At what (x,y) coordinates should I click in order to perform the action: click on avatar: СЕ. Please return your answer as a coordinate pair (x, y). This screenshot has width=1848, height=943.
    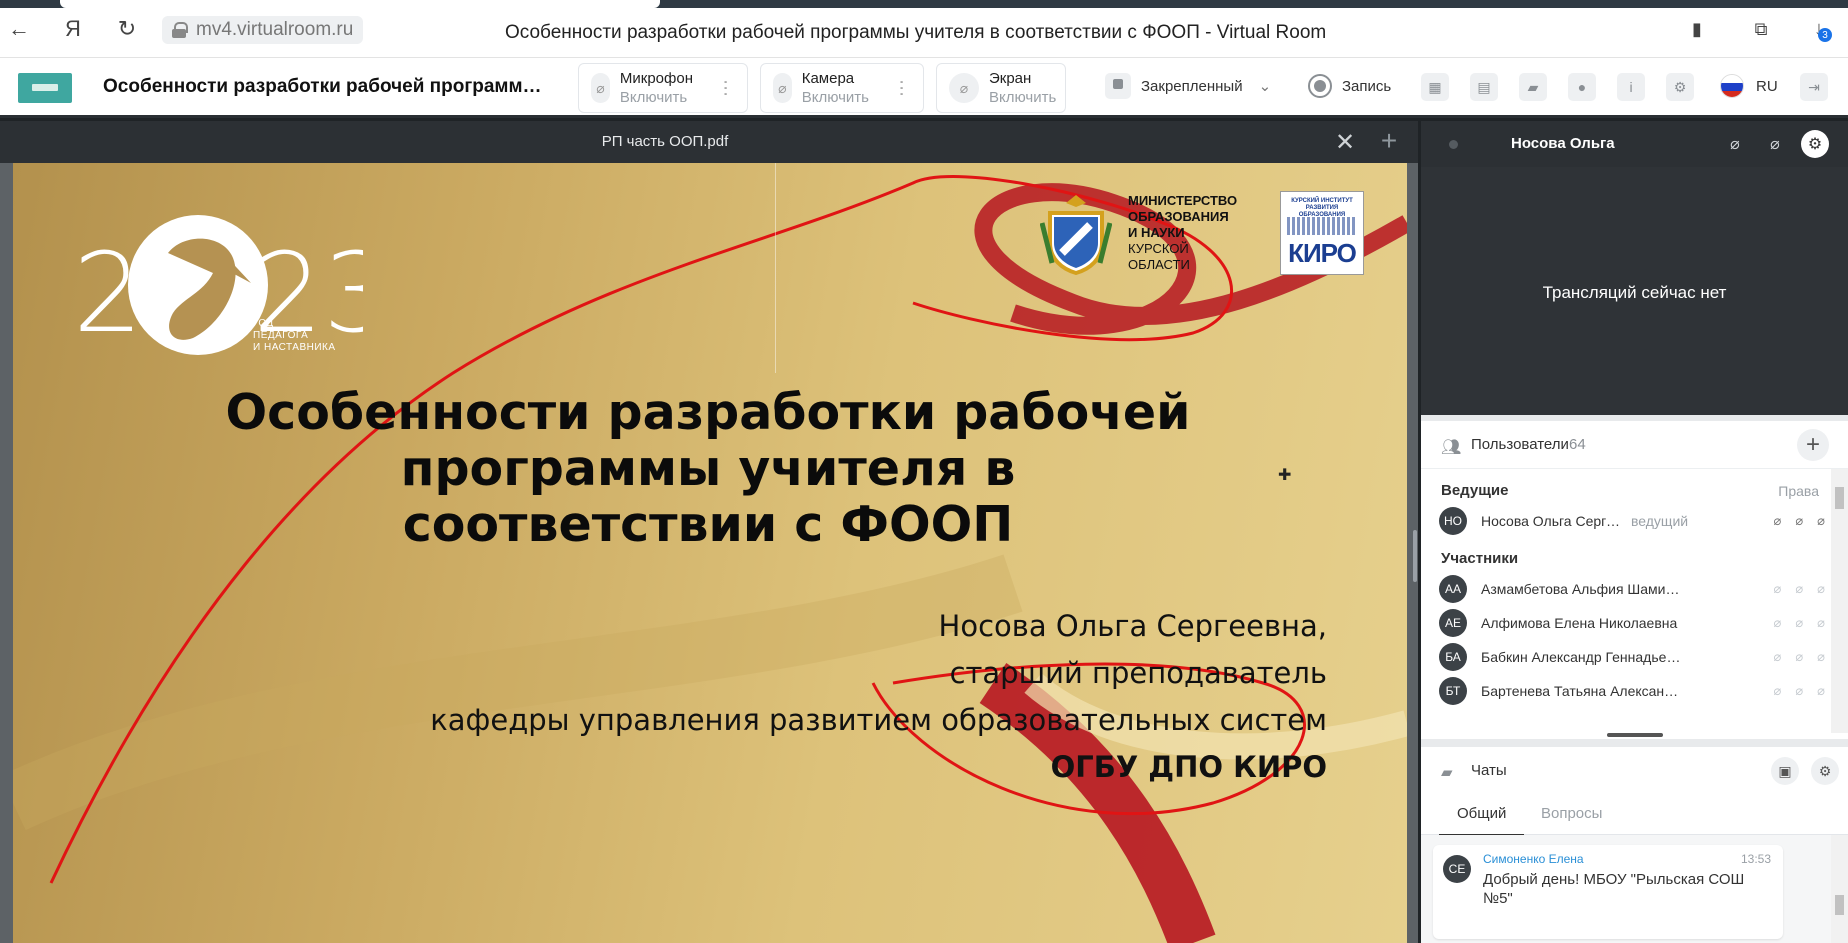
    Looking at the image, I should click on (1457, 869).